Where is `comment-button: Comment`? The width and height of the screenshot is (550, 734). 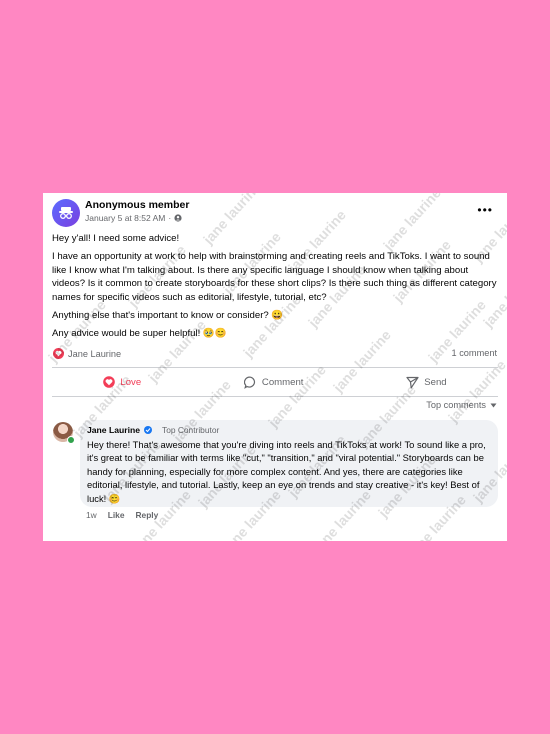
comment-button: Comment is located at coordinates (273, 382).